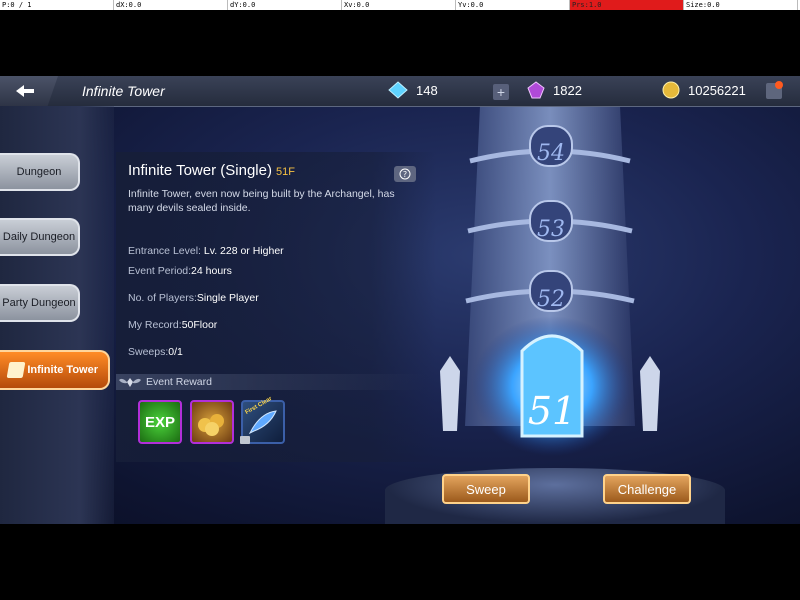 Image resolution: width=800 pixels, height=600 pixels. I want to click on sweeps-row: Sweeps:0/1, so click(155, 352).